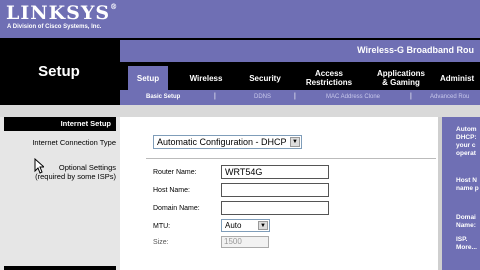 The width and height of the screenshot is (480, 270). I want to click on subnav-ddns: DDNS, so click(262, 97).